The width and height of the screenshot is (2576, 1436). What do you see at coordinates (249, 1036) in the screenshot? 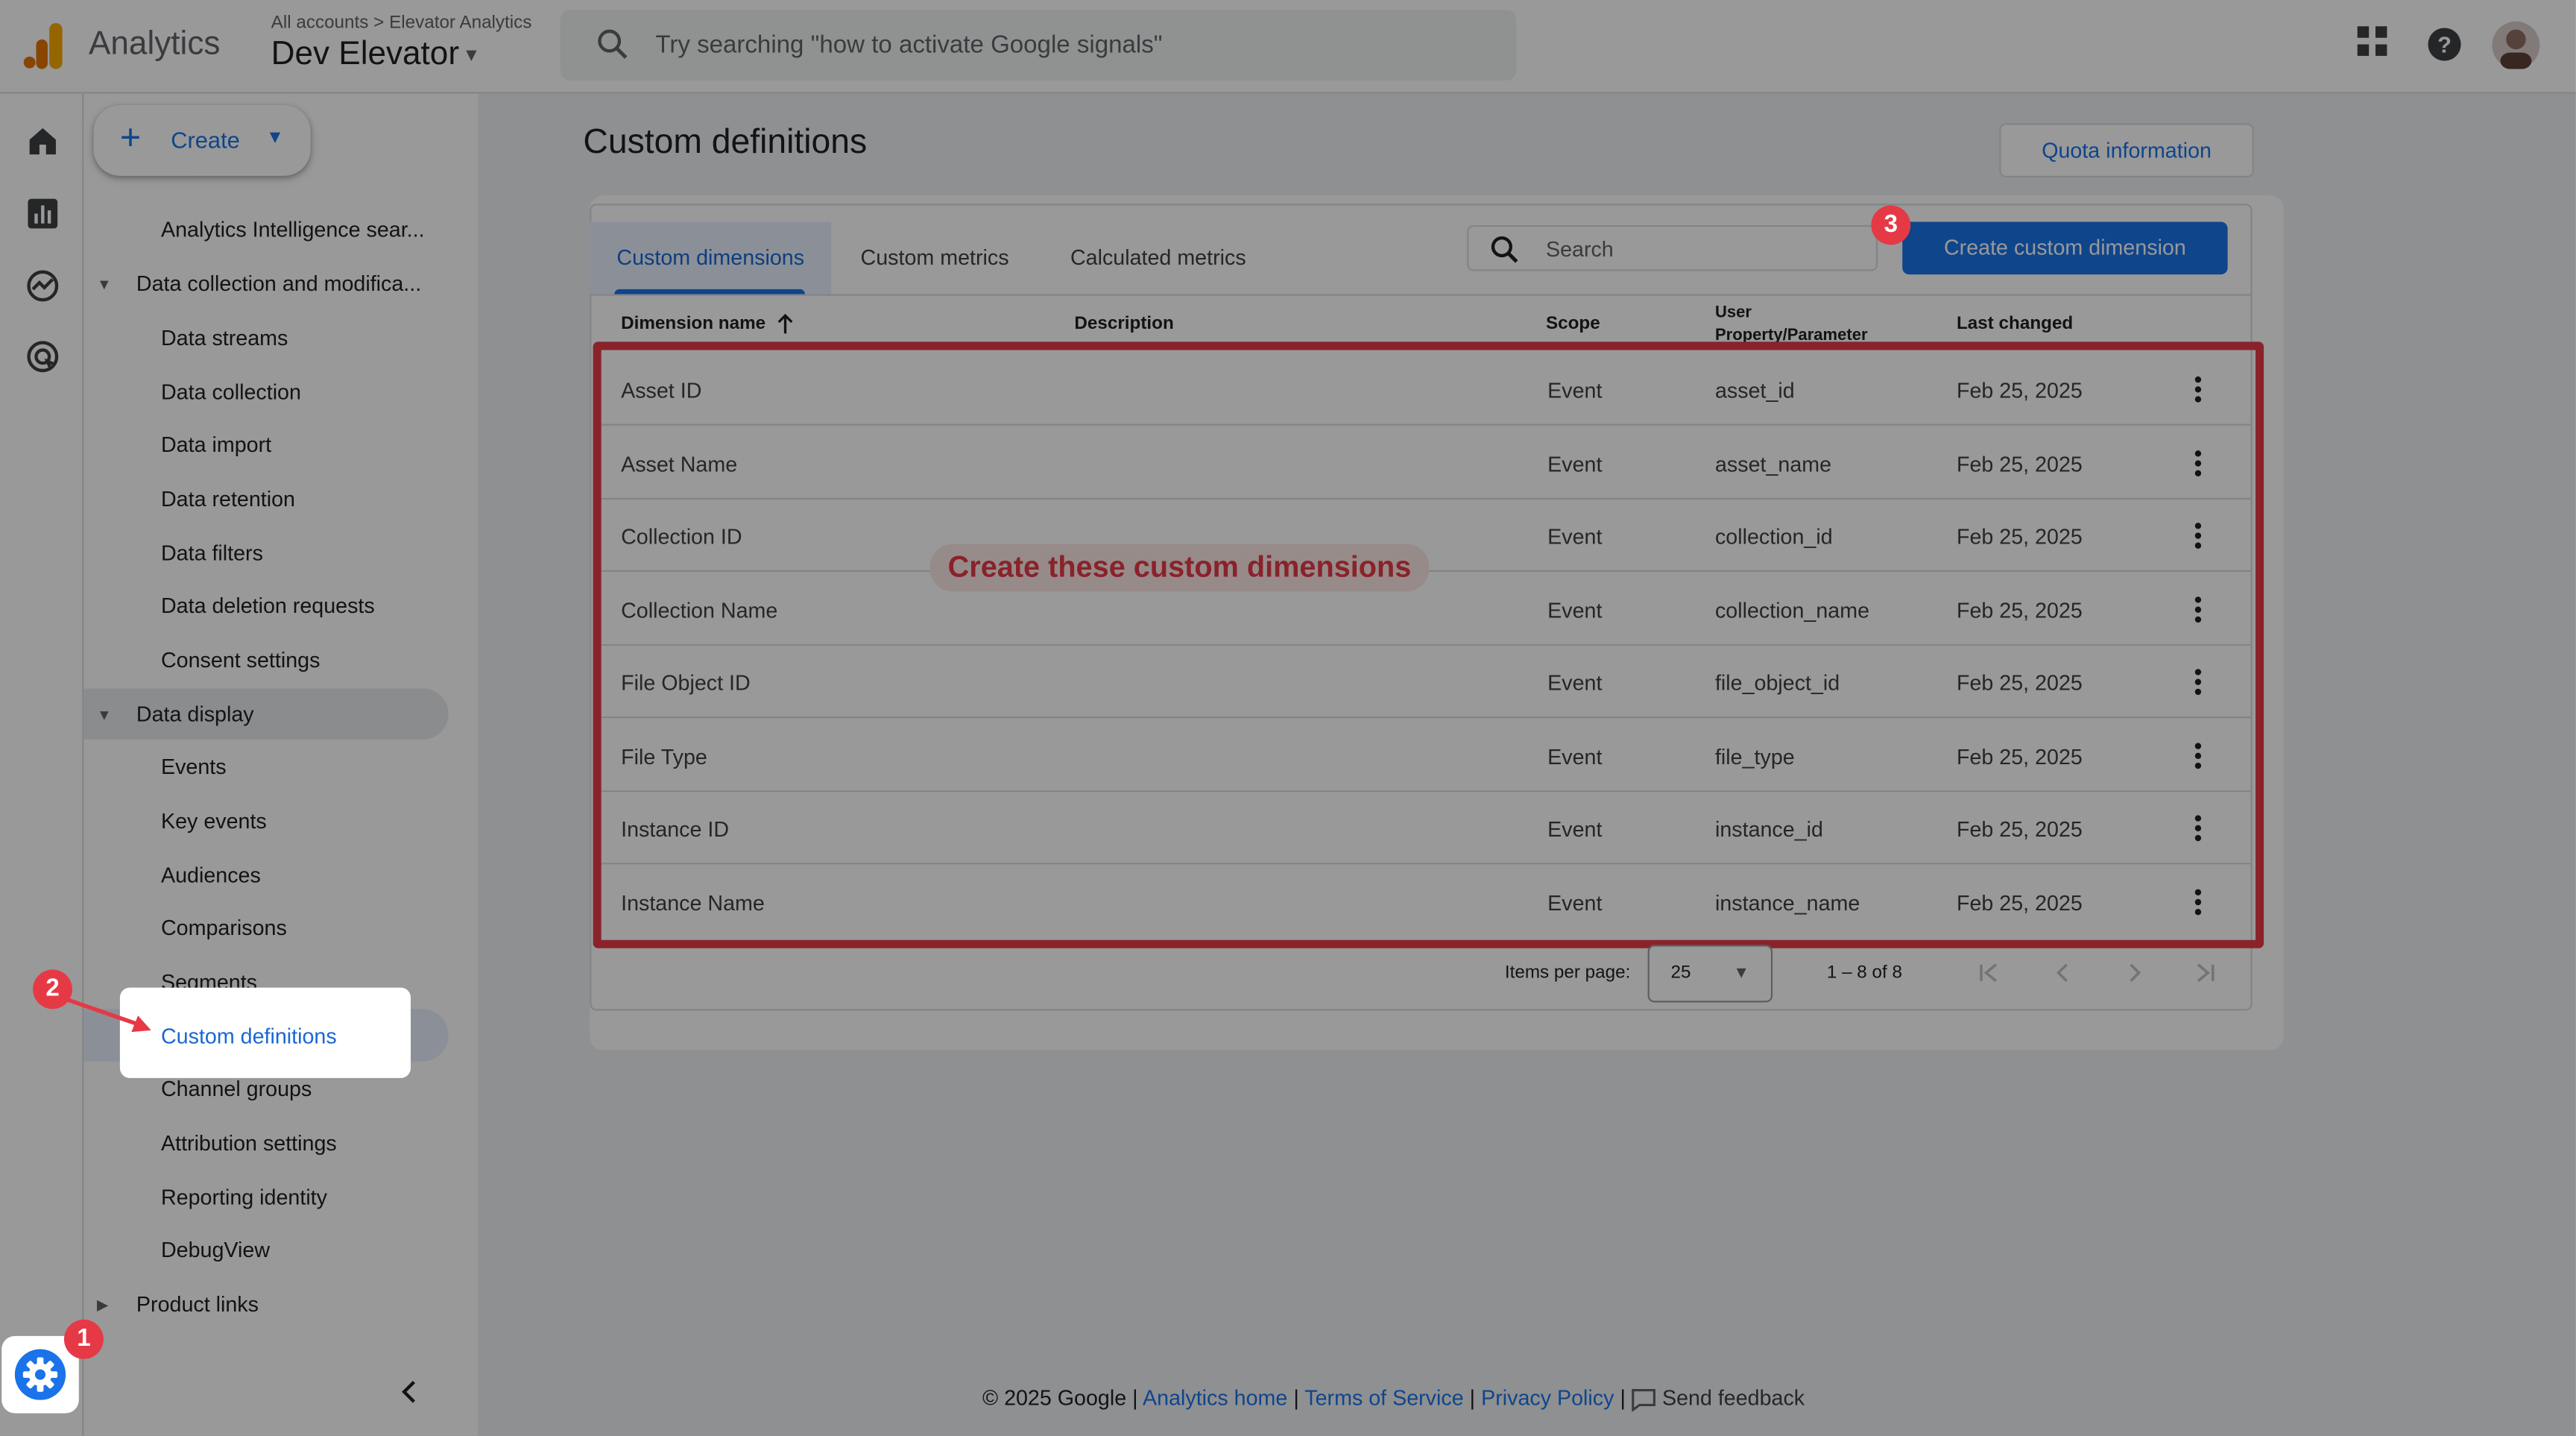
I see `nav-item-custom-definitions-label: Custom definitions` at bounding box center [249, 1036].